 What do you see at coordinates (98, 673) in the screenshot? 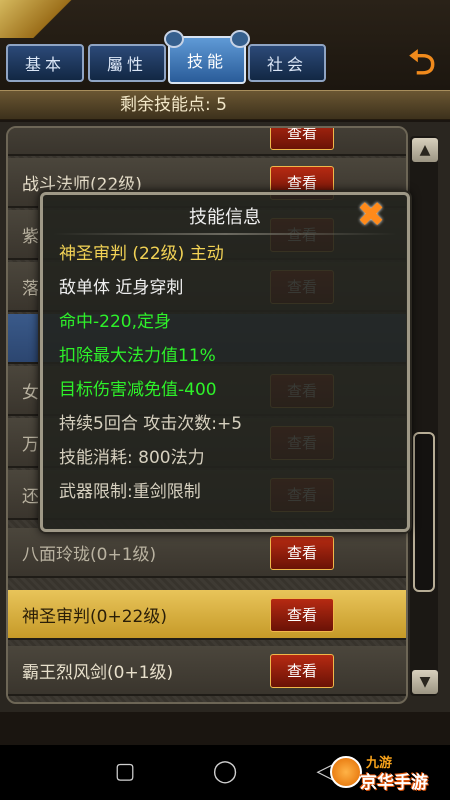
I see `skill-name: 霸王烈风剑(0+1级)` at bounding box center [98, 673].